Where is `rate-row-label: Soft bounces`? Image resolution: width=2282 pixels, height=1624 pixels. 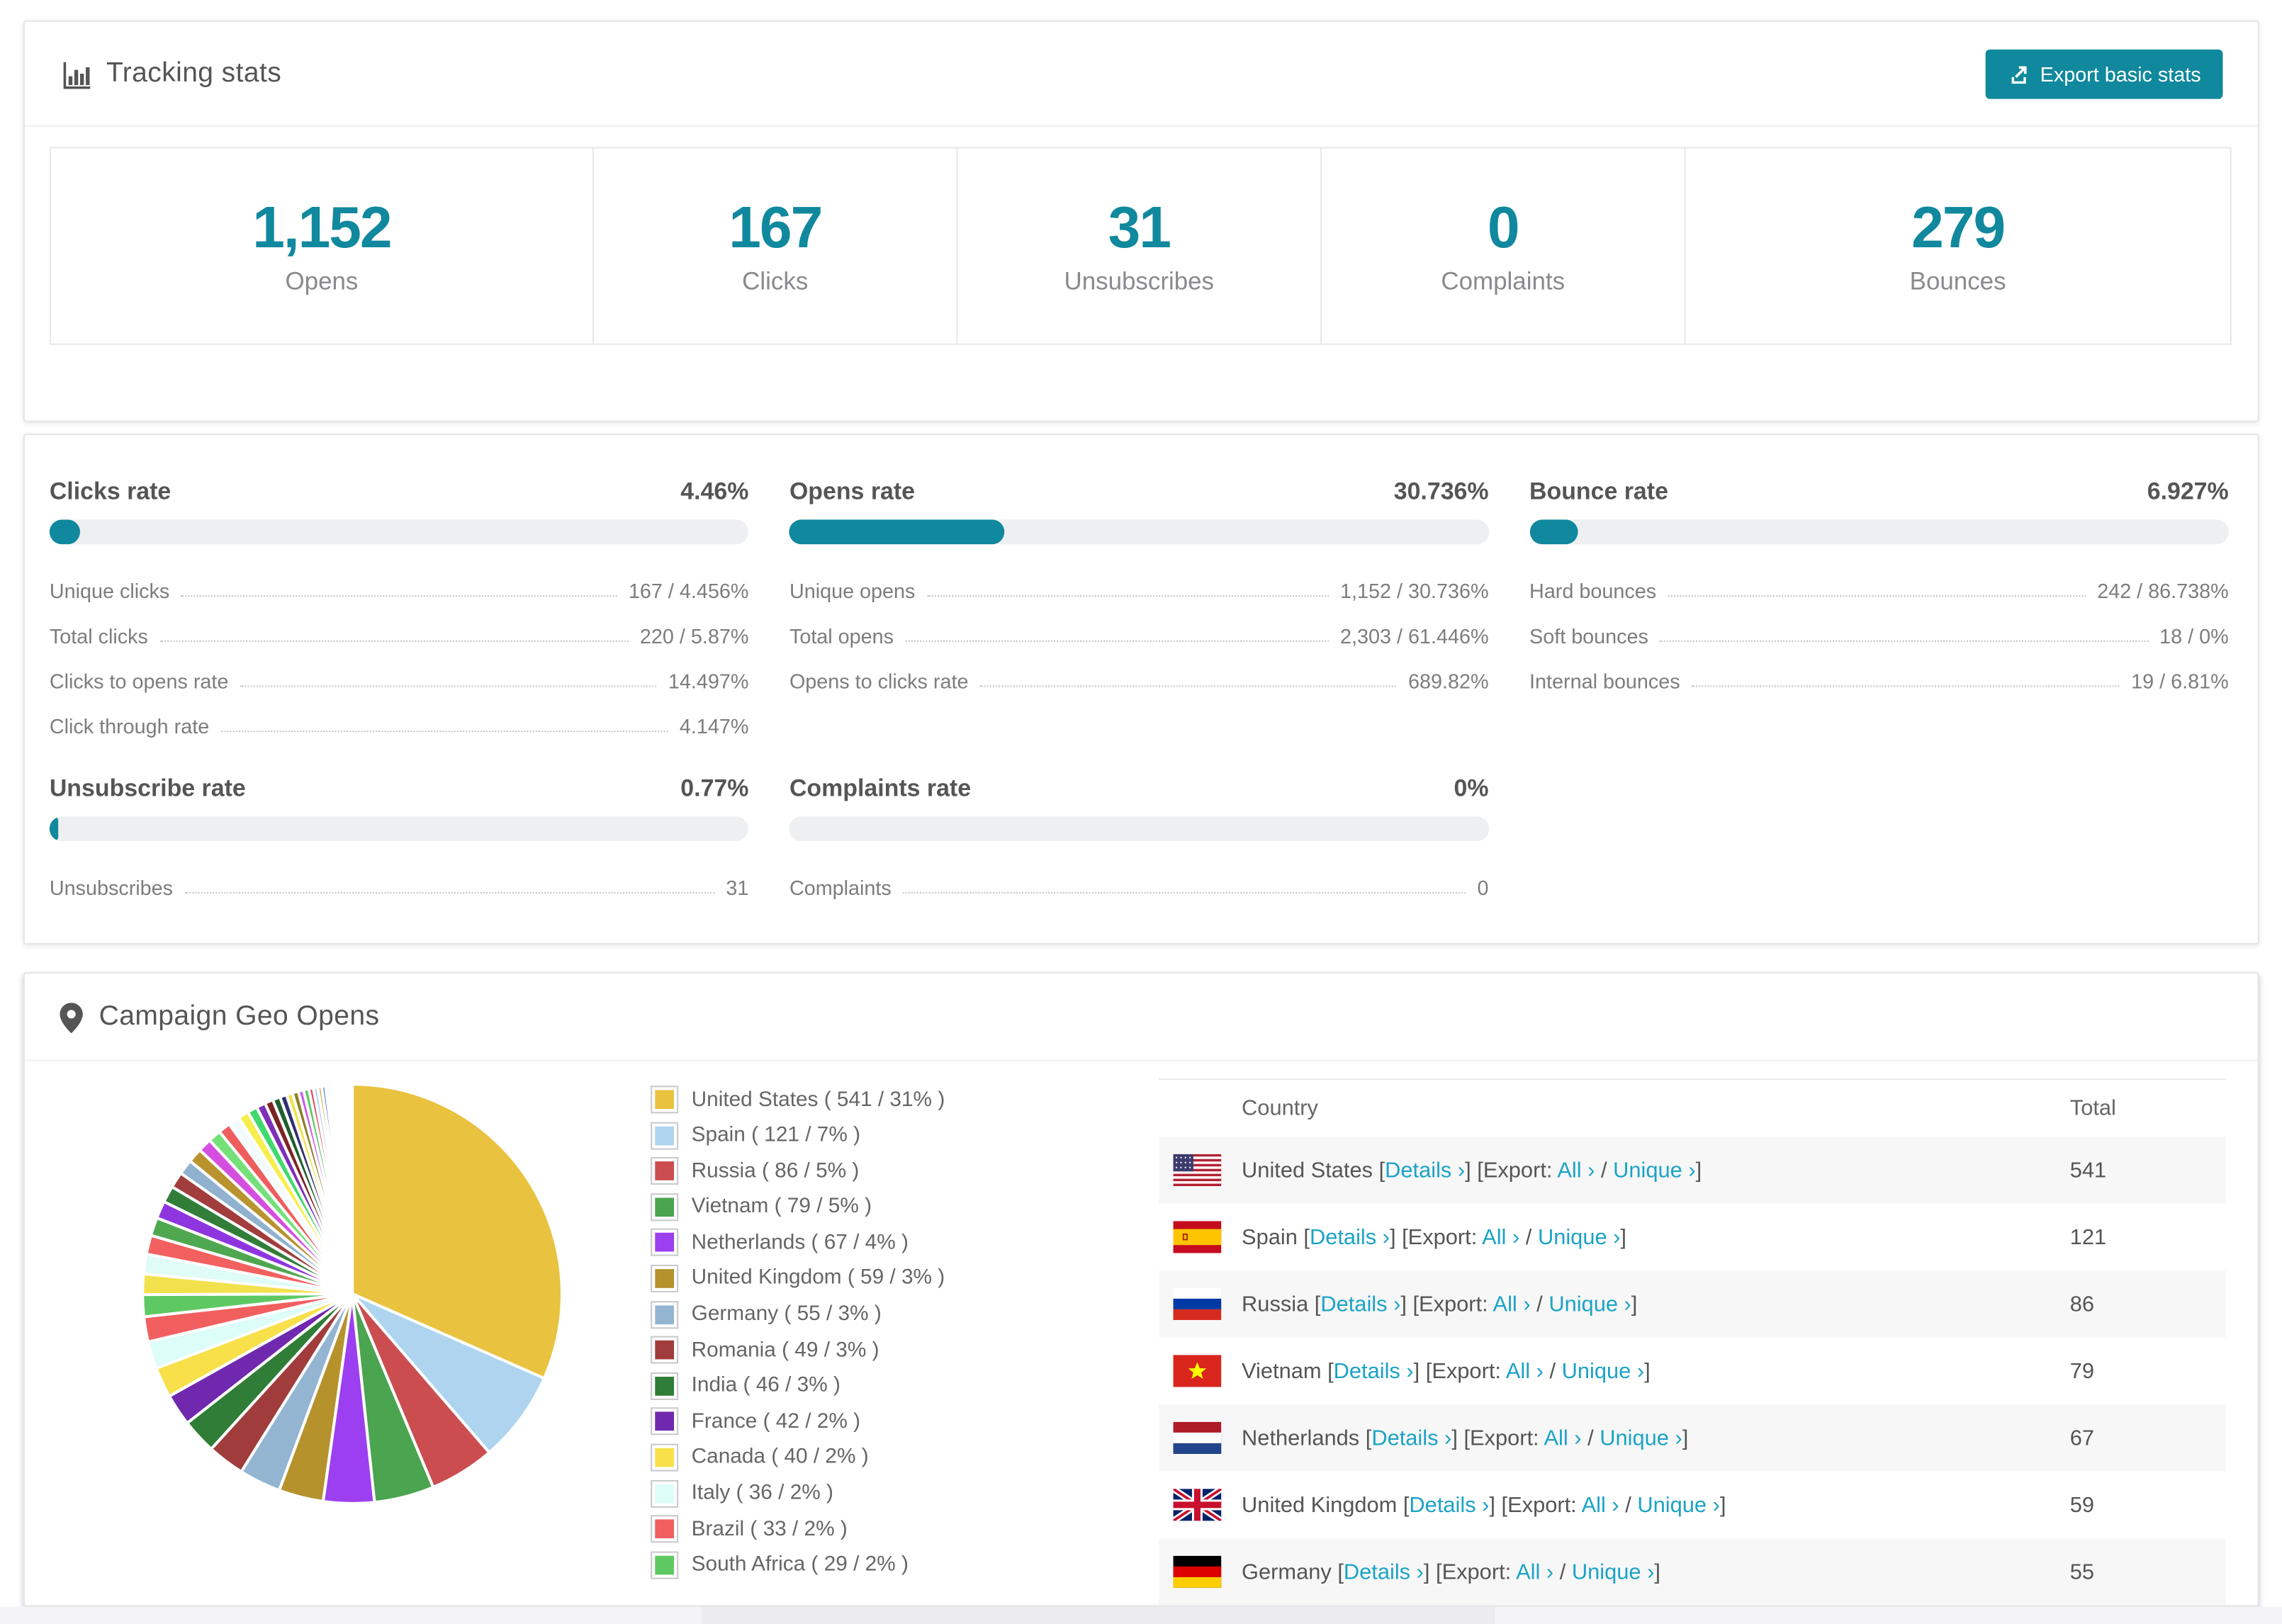
rate-row-label: Soft bounces is located at coordinates (1588, 636).